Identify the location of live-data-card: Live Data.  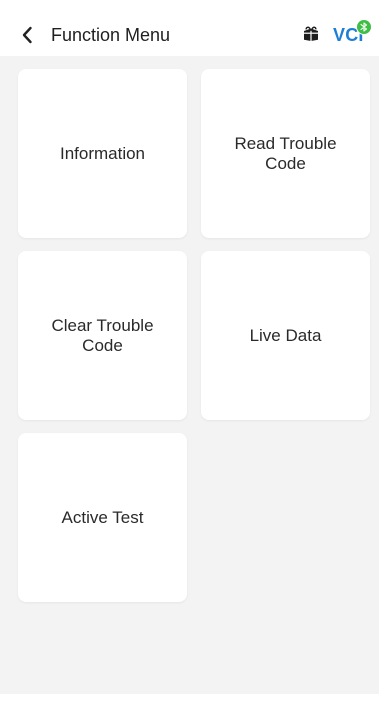
(285, 335).